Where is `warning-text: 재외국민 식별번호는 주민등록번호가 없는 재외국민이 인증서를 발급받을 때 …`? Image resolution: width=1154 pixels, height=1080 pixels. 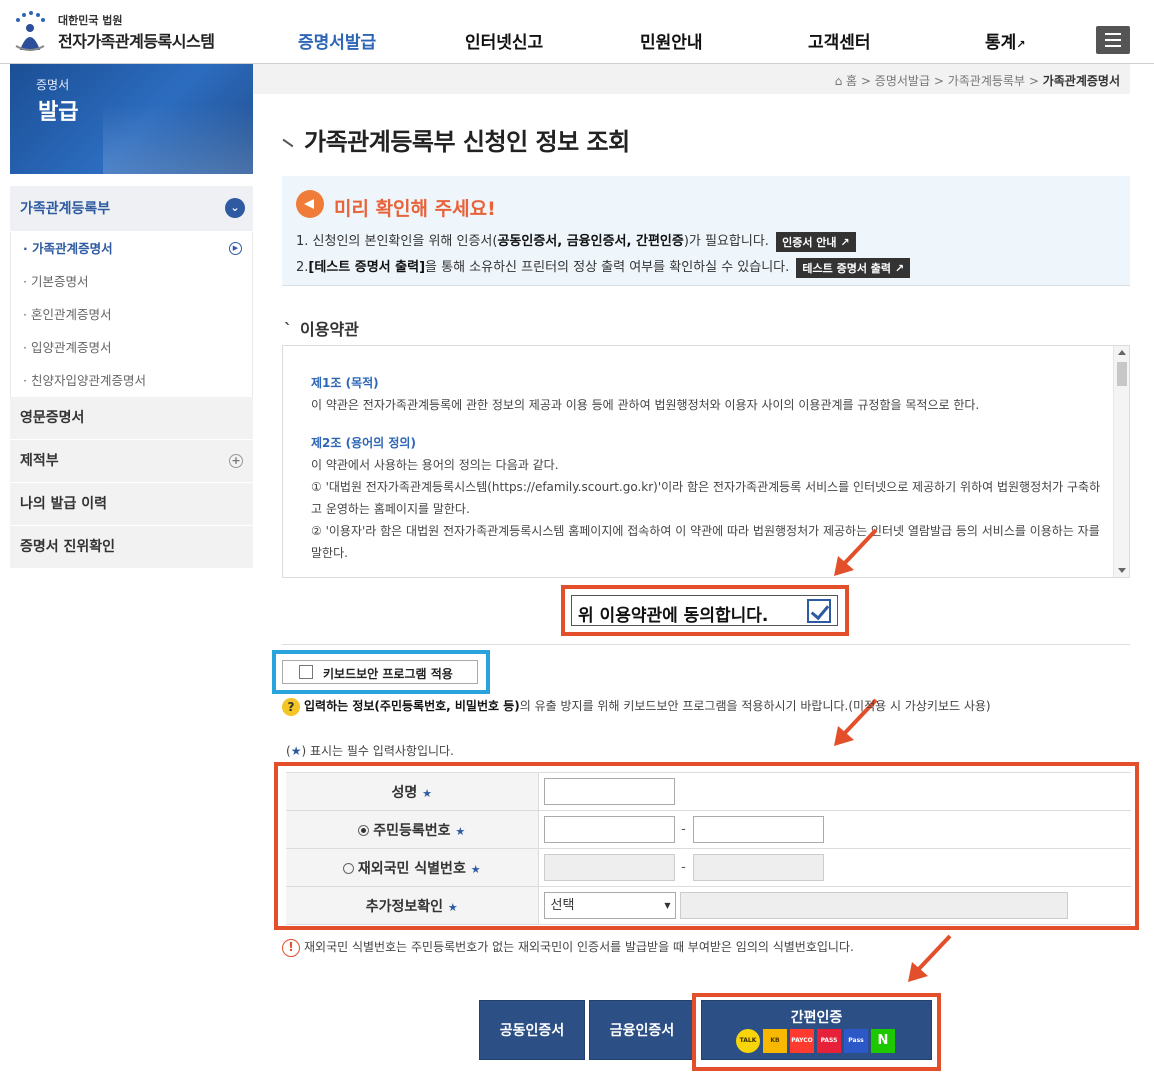
warning-text: 재외국민 식별번호는 주민등록번호가 없는 재외국민이 인증서를 발급받을 때 … is located at coordinates (579, 947).